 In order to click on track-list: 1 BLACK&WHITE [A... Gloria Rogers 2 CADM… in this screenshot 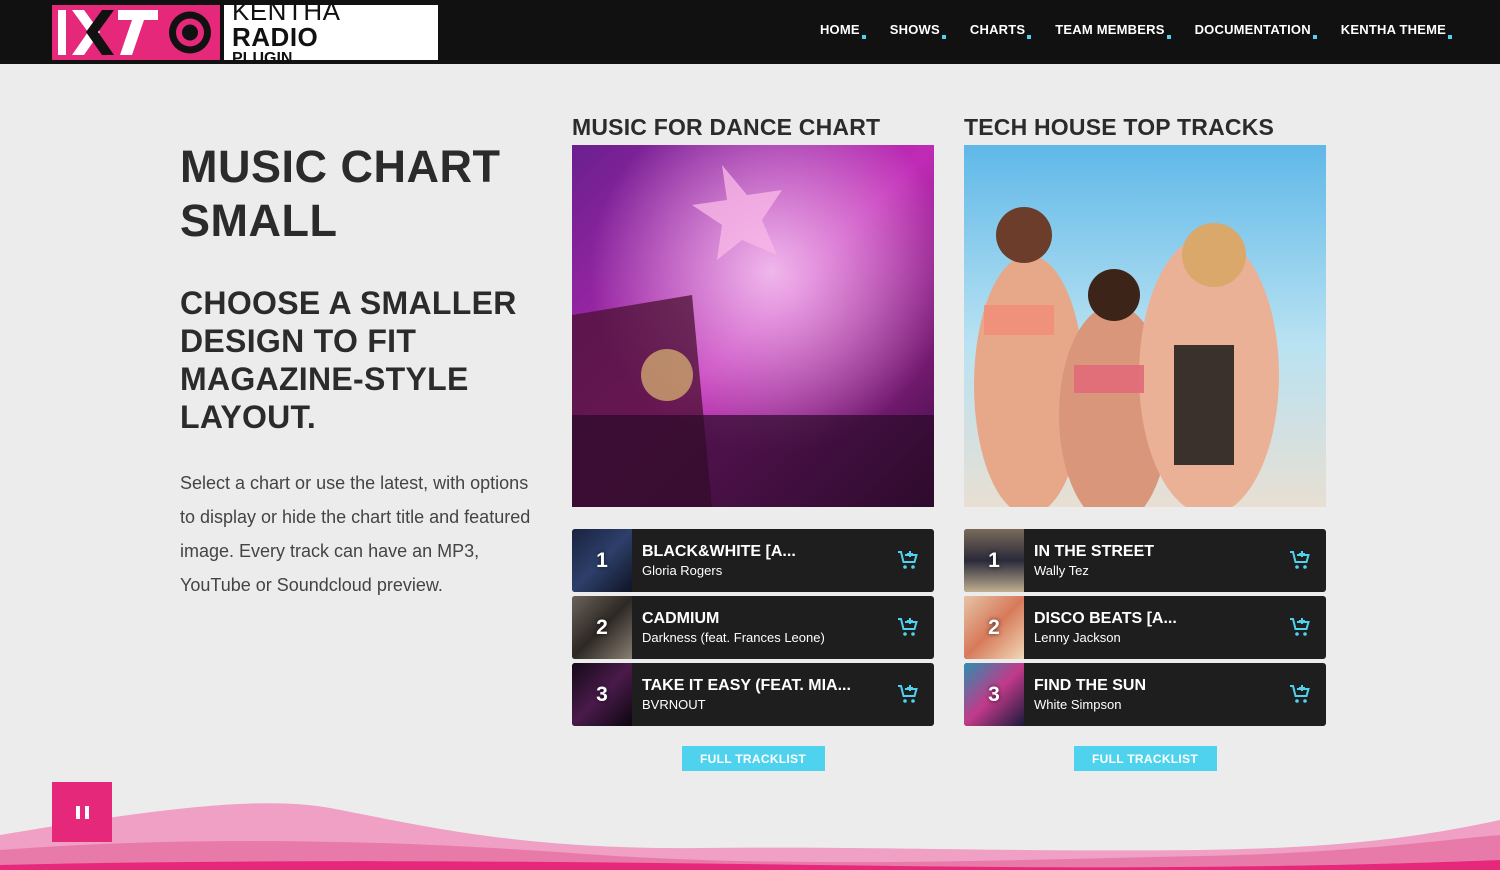, I will do `click(753, 627)`.